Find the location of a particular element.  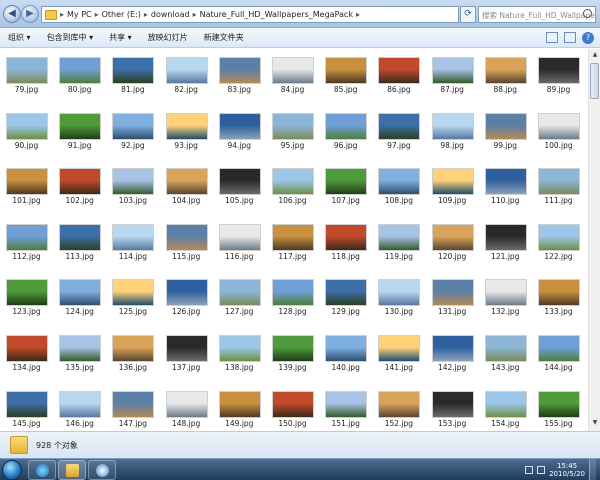

file-item: 92.jpg is located at coordinates (132, 131).